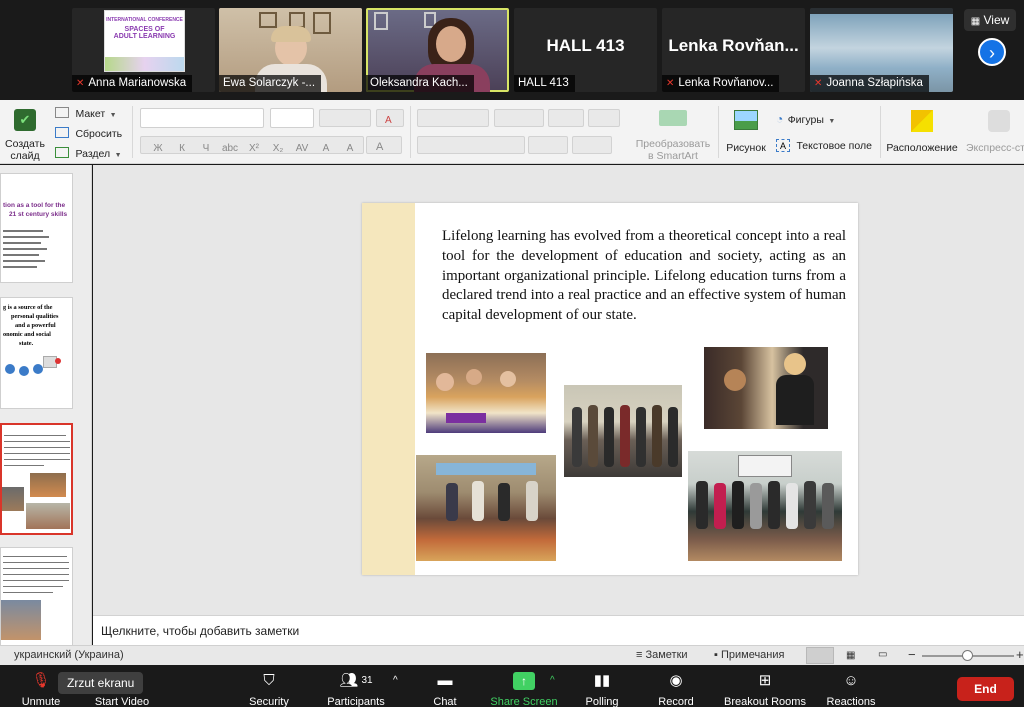 The image size is (1024, 707). Describe the element at coordinates (820, 655) in the screenshot. I see `normal-view-button` at that location.